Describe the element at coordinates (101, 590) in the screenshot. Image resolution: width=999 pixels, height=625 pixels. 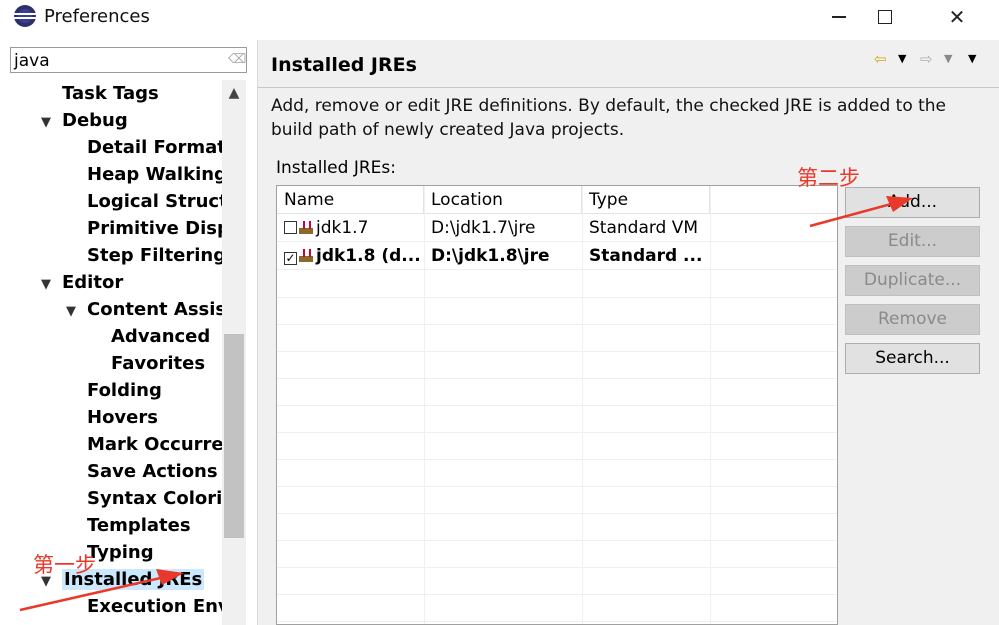
I see `annotation-arrow-one` at that location.